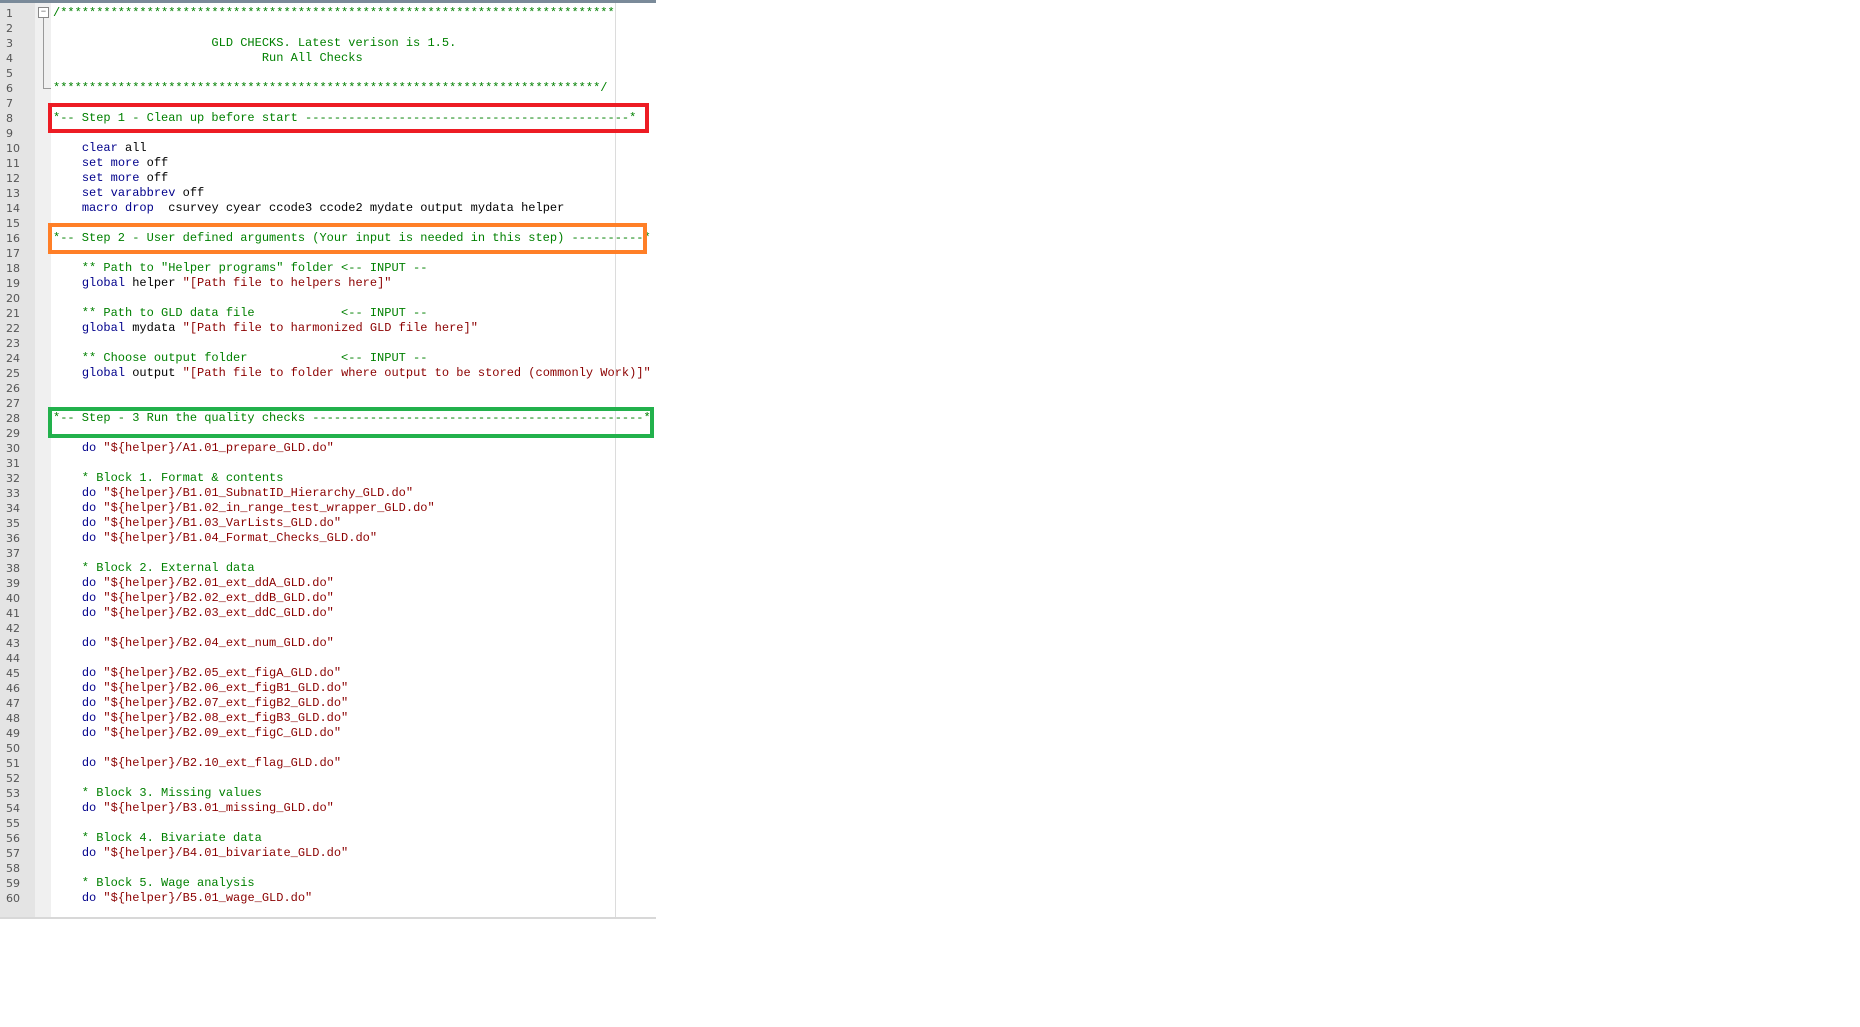 The height and width of the screenshot is (1027, 1860). What do you see at coordinates (328, 358) in the screenshot?
I see `code-line: 24 ** Choose output folder <-- INPUT --` at bounding box center [328, 358].